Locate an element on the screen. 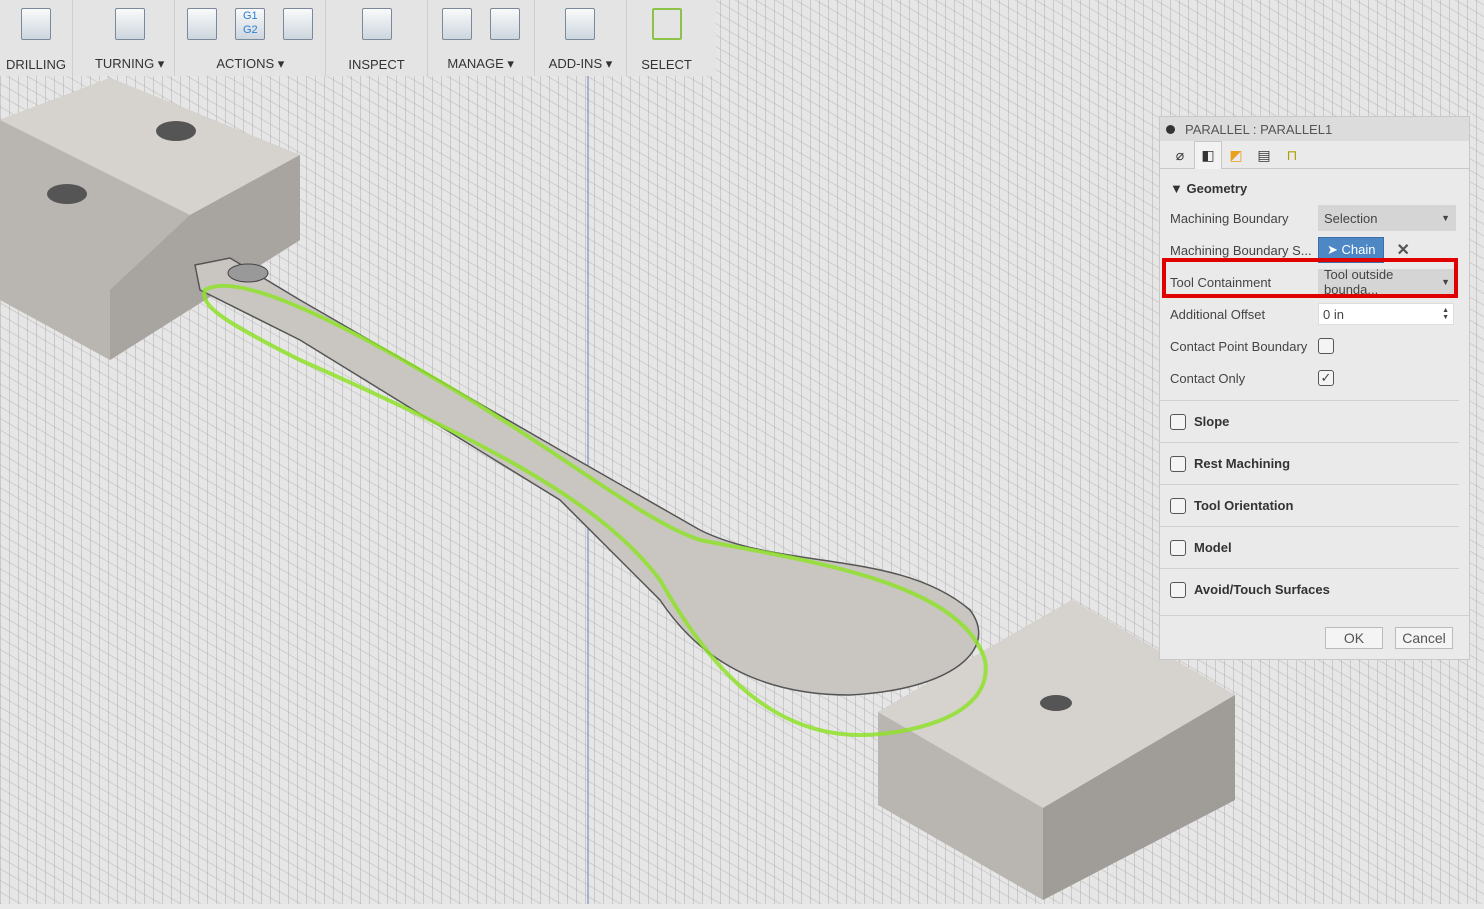 Image resolution: width=1484 pixels, height=909 pixels. tab-tool: ⌀ is located at coordinates (1180, 155).